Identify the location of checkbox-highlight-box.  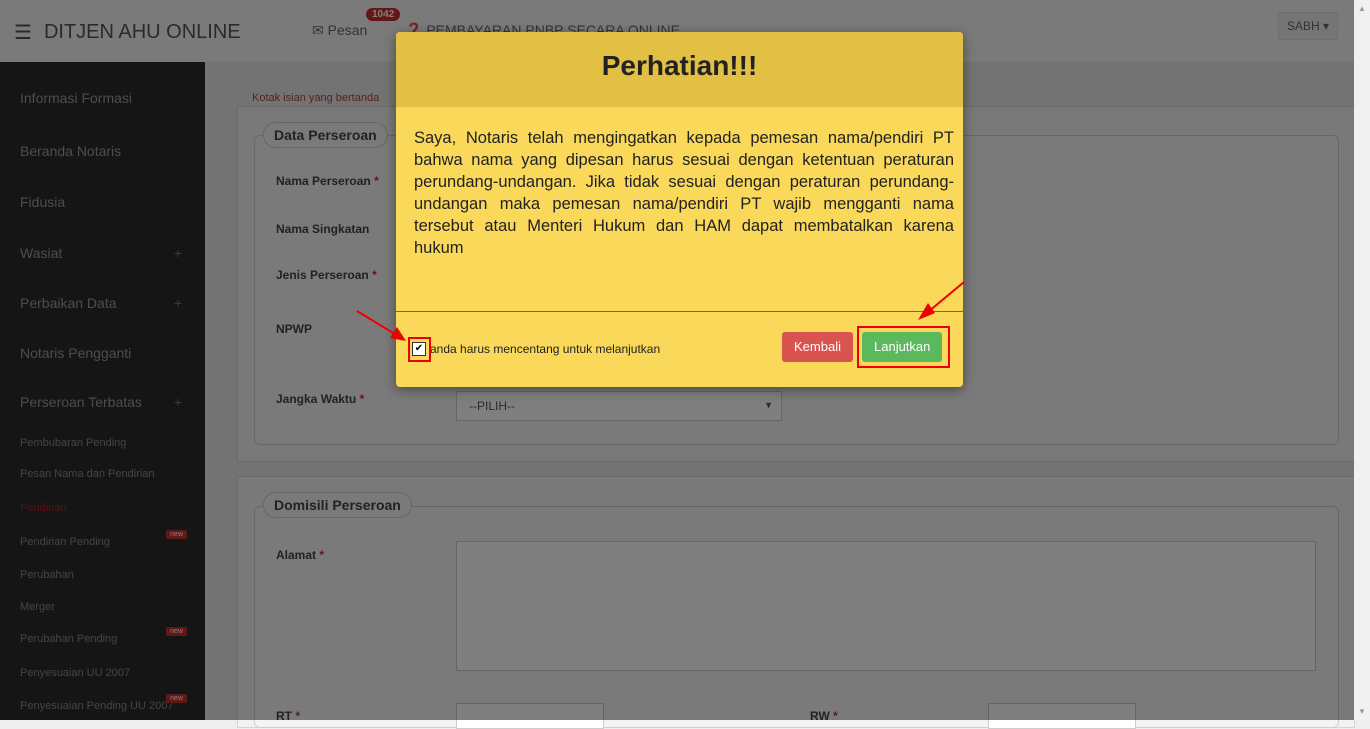
(419, 349).